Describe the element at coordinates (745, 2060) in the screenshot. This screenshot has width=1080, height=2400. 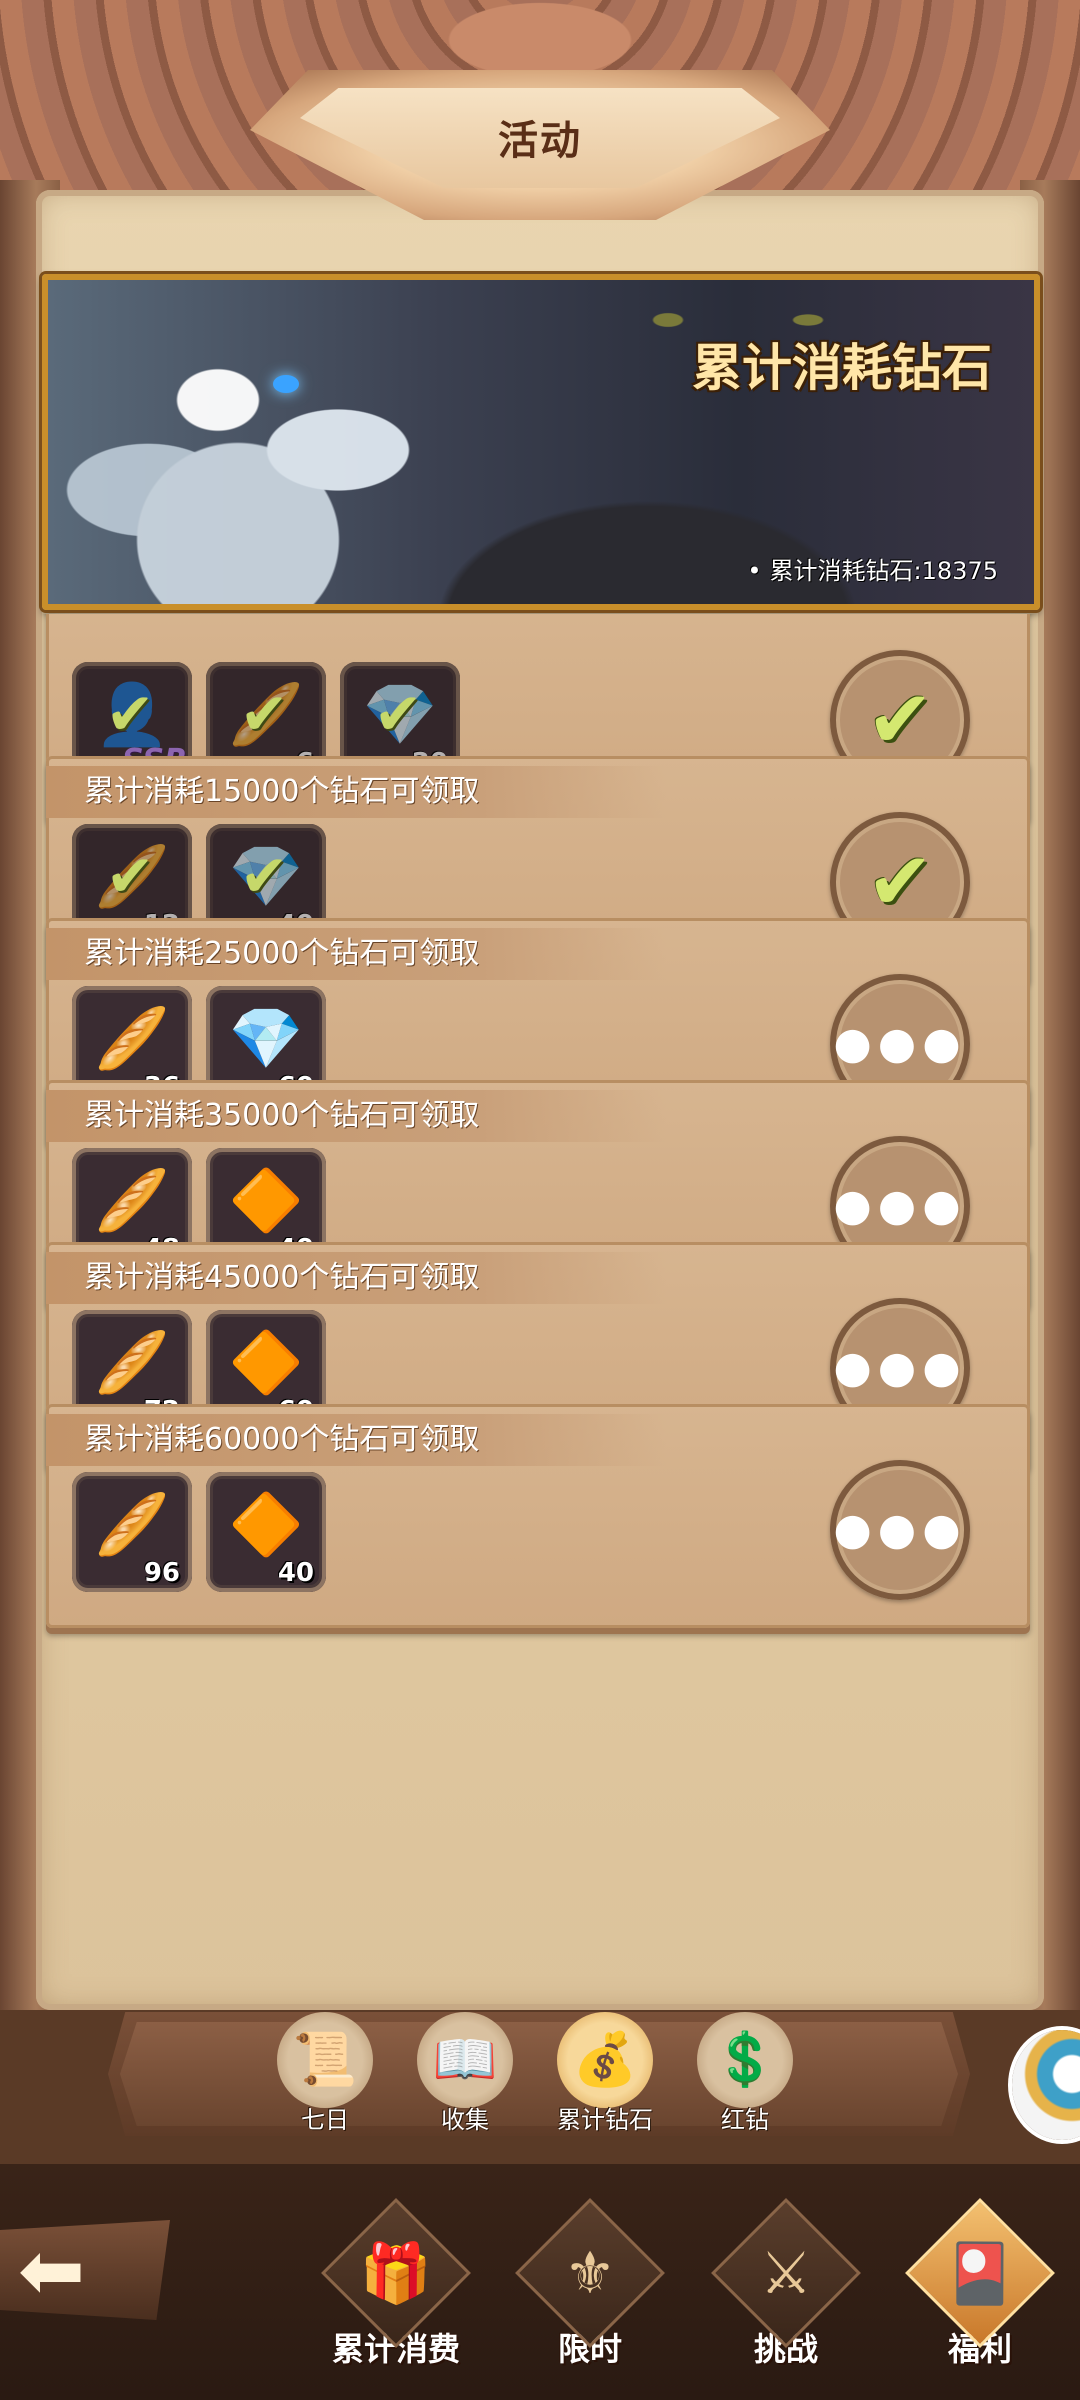
I see `money-bag-icon: 💲` at that location.